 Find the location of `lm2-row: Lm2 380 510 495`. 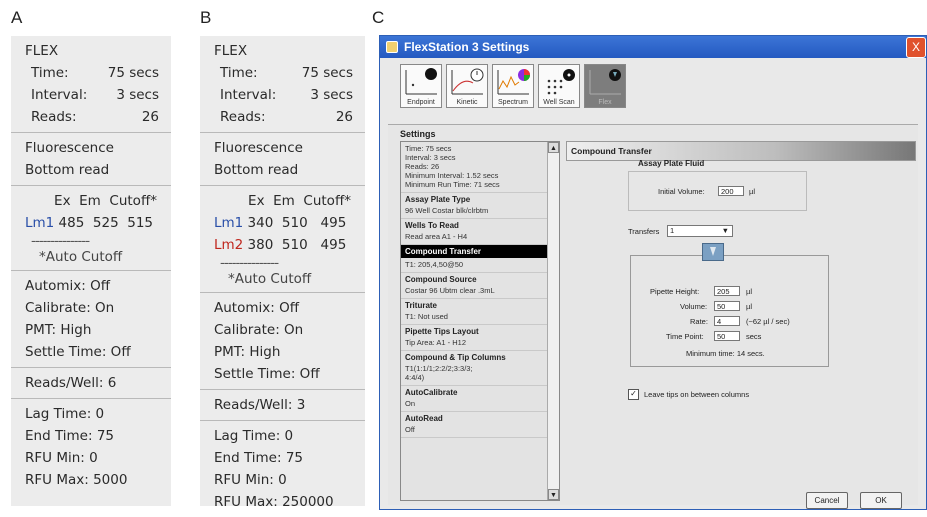

lm2-row: Lm2 380 510 495 is located at coordinates (280, 245).